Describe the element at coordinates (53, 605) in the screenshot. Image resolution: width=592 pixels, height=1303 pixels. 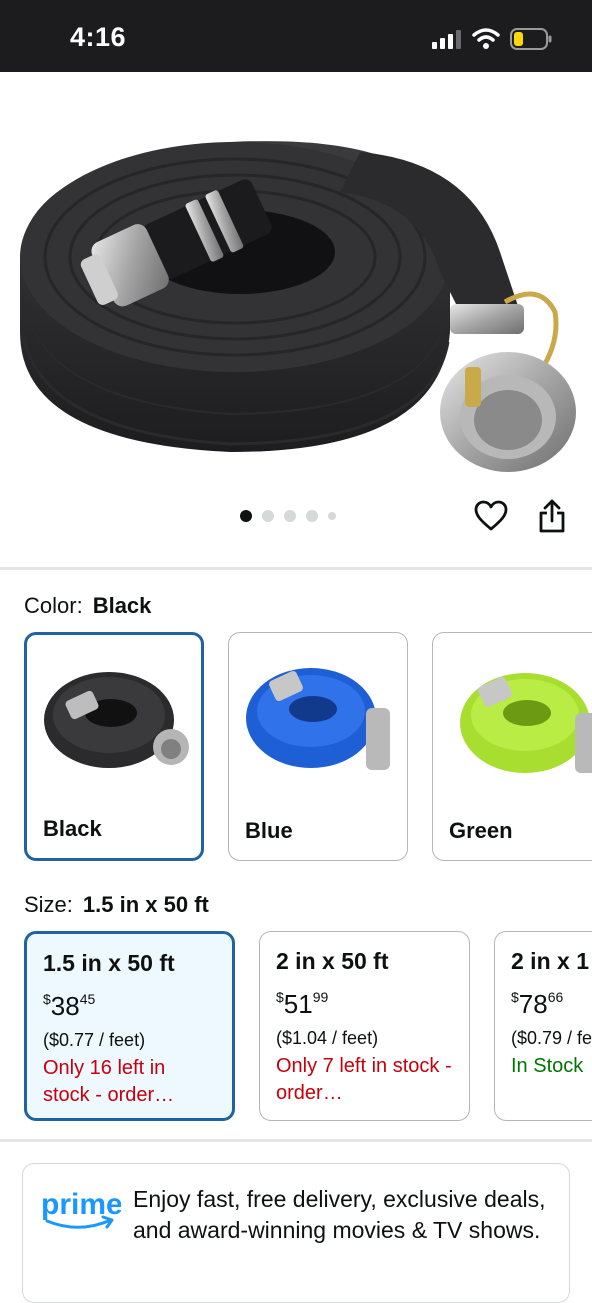
I see `color-label: Color:` at that location.